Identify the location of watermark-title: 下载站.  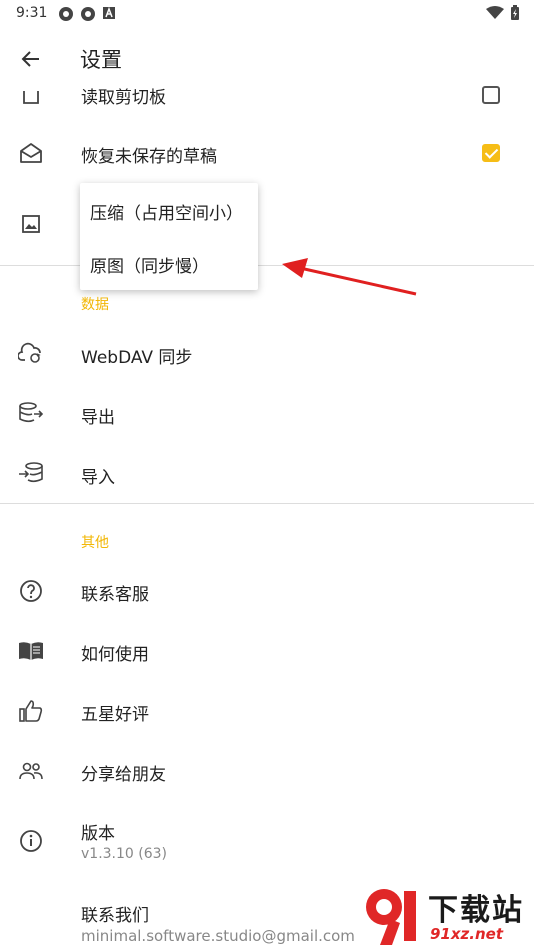
(476, 910).